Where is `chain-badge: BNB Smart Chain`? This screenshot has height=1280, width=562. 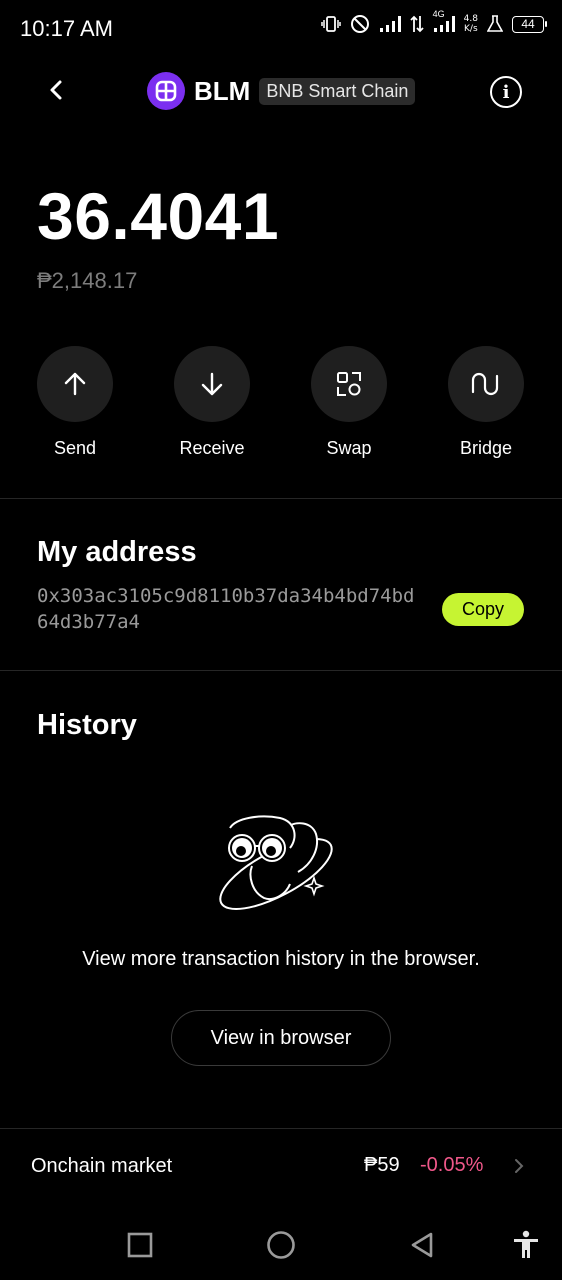
chain-badge: BNB Smart Chain is located at coordinates (337, 91).